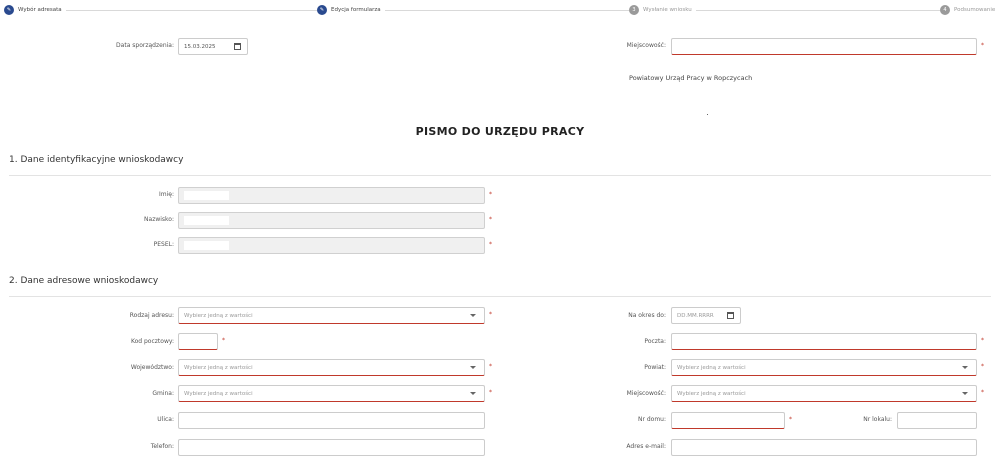 Image resolution: width=1000 pixels, height=464 pixels. What do you see at coordinates (152, 341) in the screenshot?
I see `postal-code-label: Kod pocztowy:` at bounding box center [152, 341].